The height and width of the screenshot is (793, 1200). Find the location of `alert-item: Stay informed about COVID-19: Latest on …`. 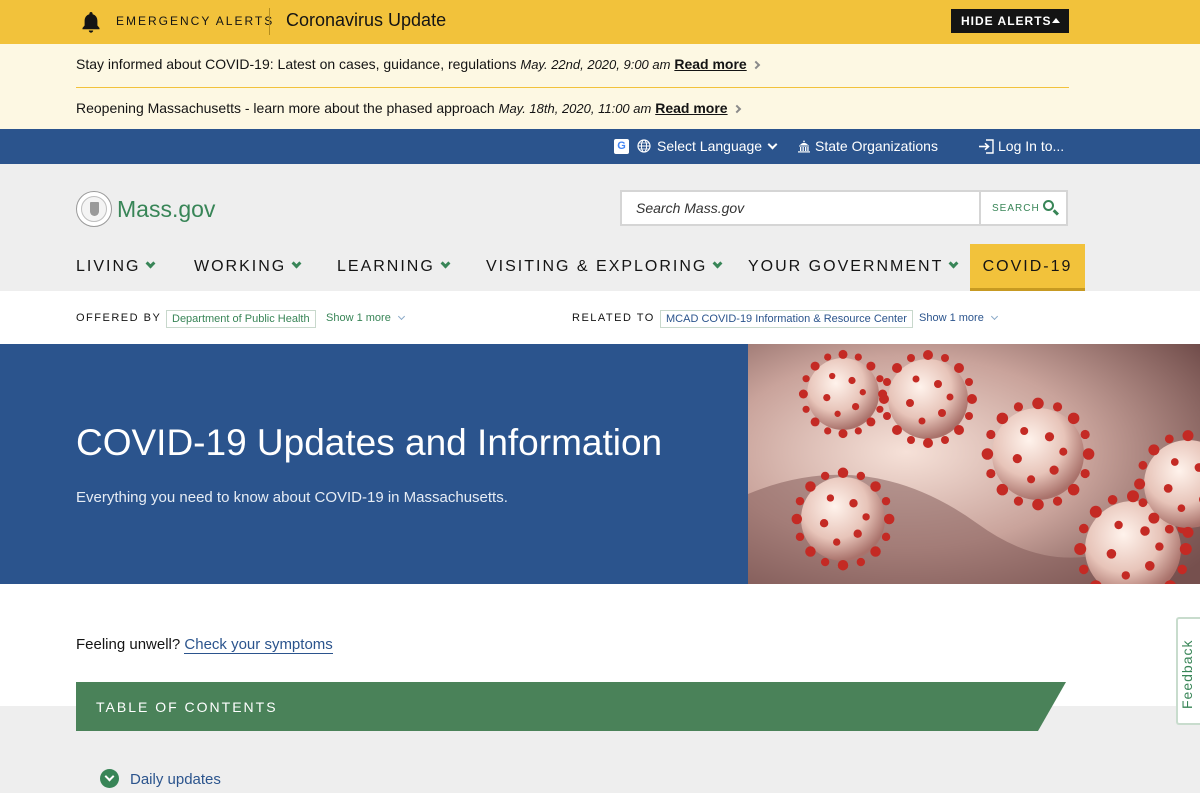

alert-item: Stay informed about COVID-19: Latest on … is located at coordinates (418, 66).